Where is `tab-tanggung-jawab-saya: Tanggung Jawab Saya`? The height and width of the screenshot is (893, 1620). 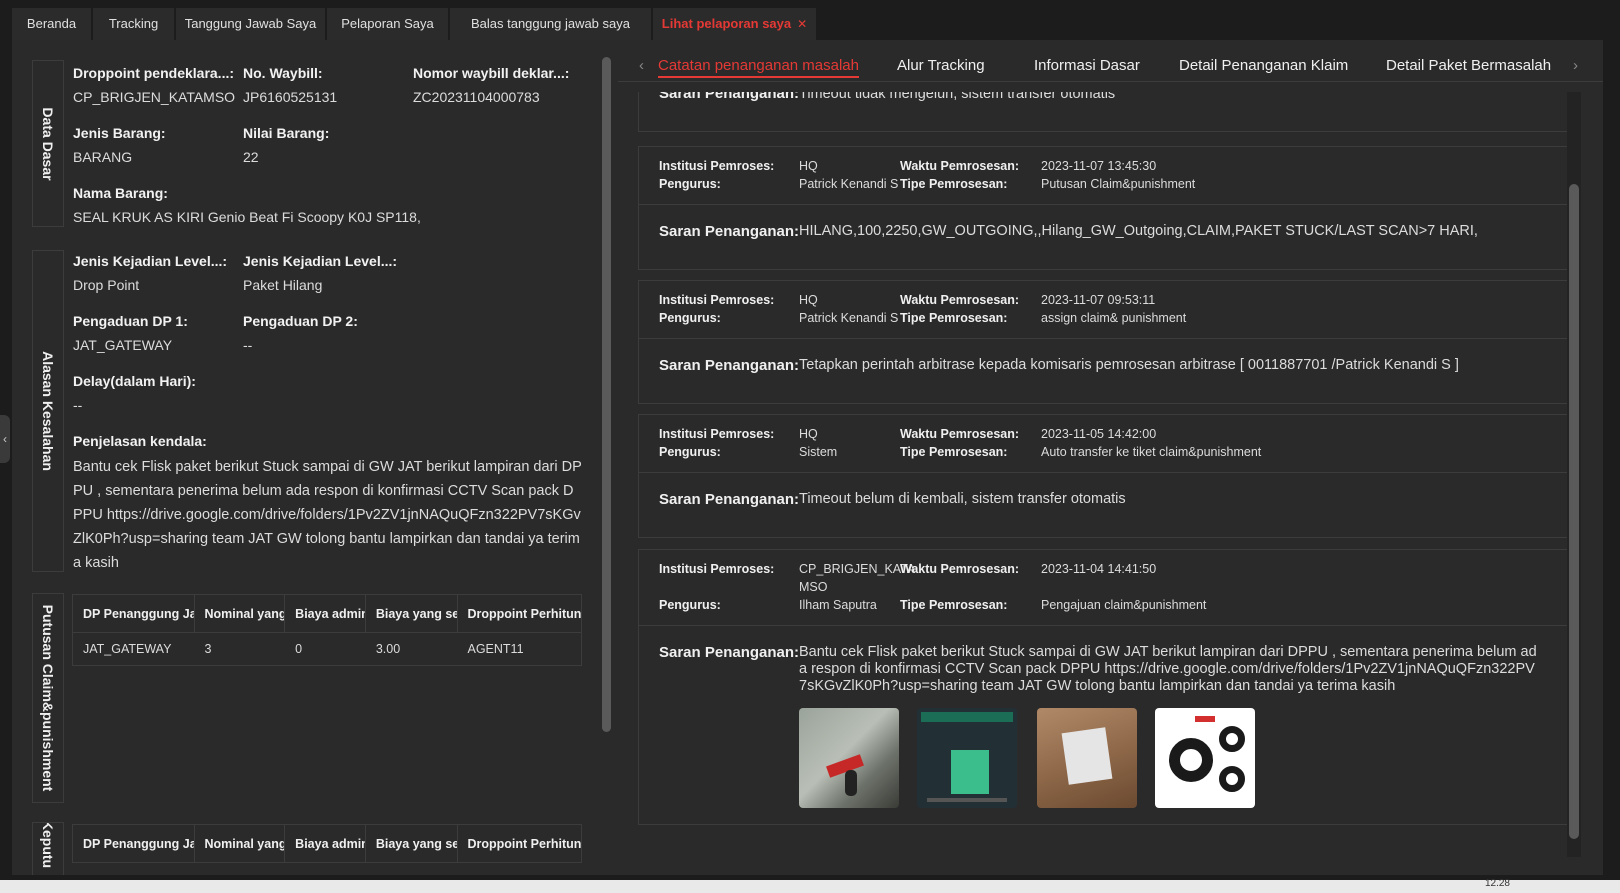 tab-tanggung-jawab-saya: Tanggung Jawab Saya is located at coordinates (251, 24).